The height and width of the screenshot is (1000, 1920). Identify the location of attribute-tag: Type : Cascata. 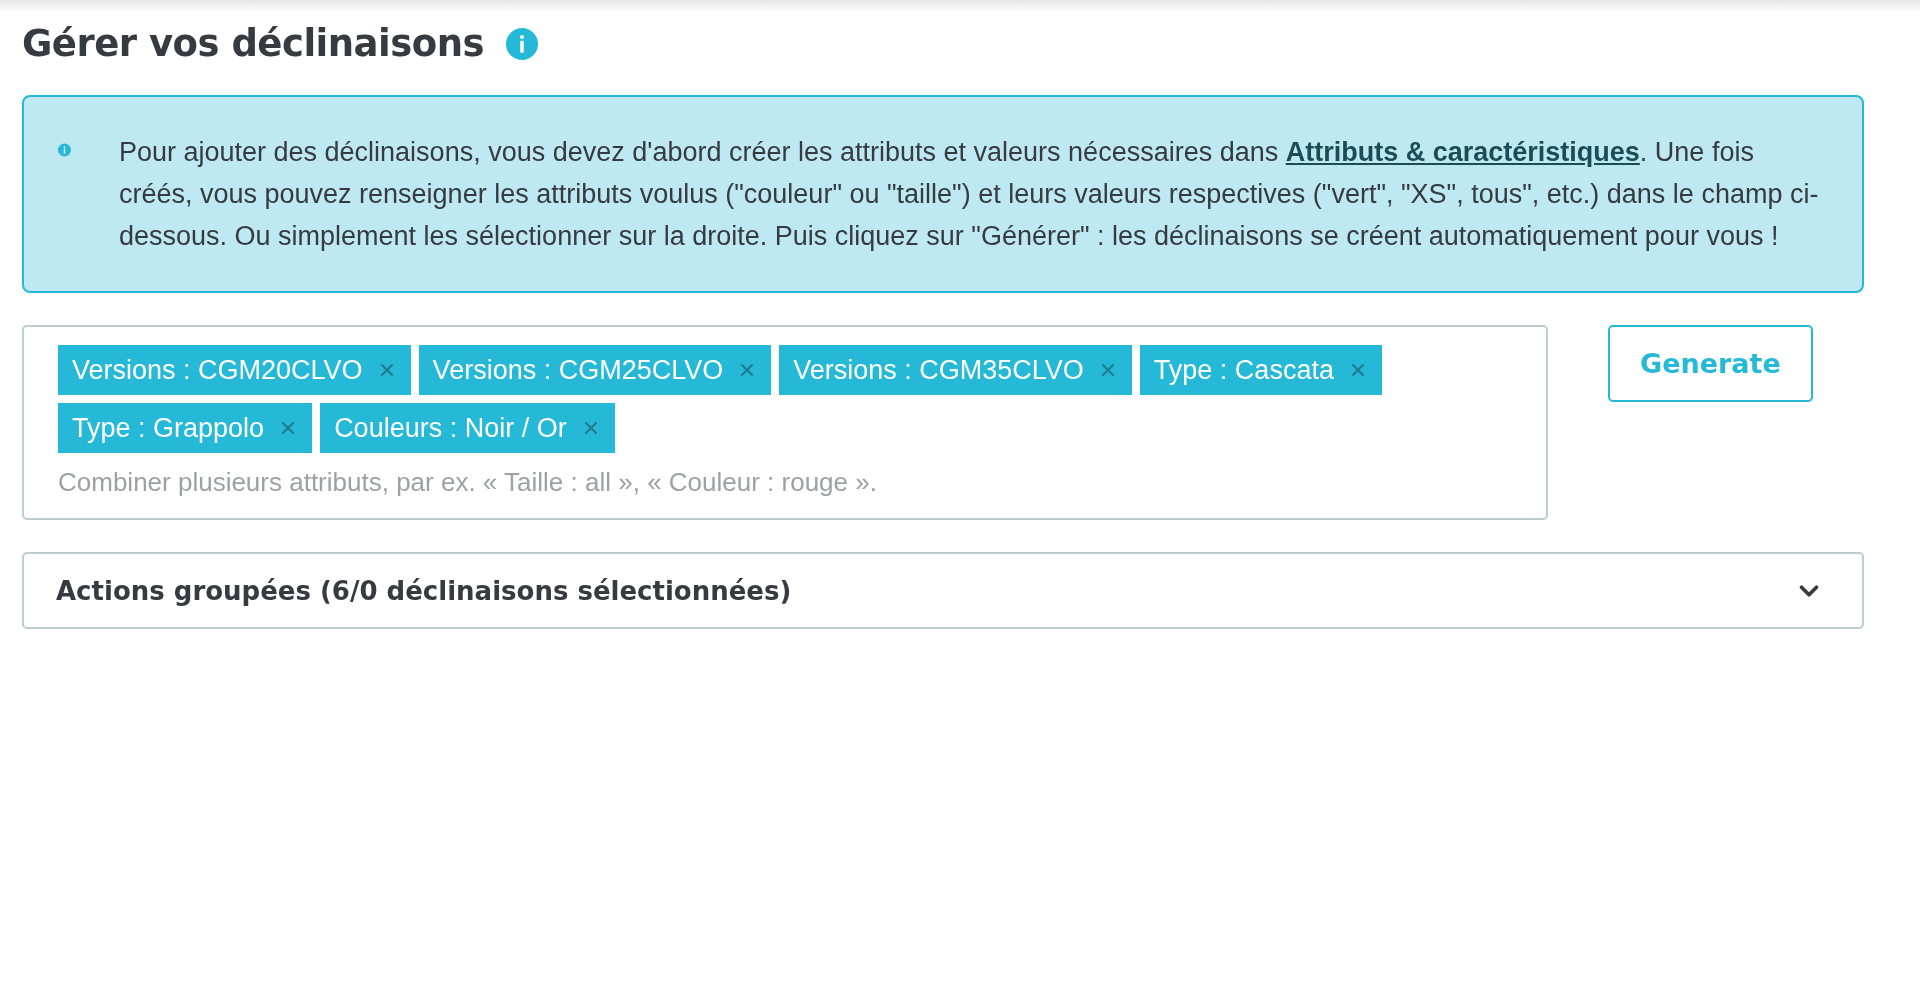
(1260, 370).